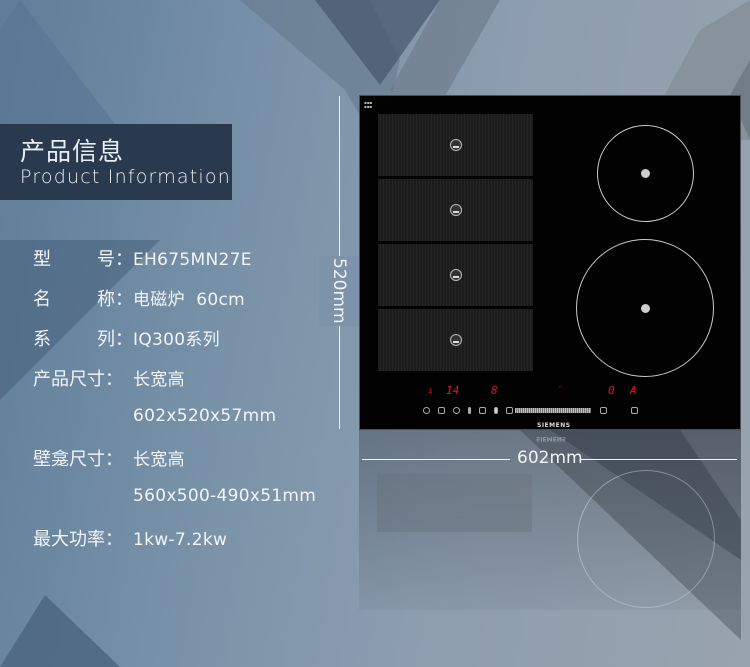  I want to click on flex-select-icon, so click(496, 410).